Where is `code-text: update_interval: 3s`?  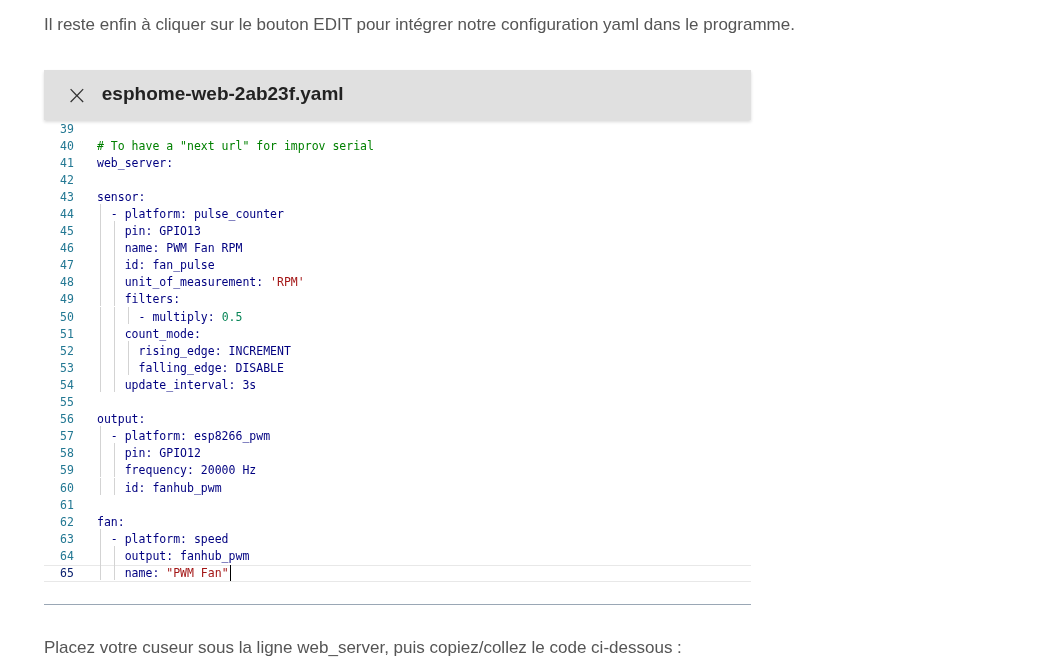 code-text: update_interval: 3s is located at coordinates (190, 385).